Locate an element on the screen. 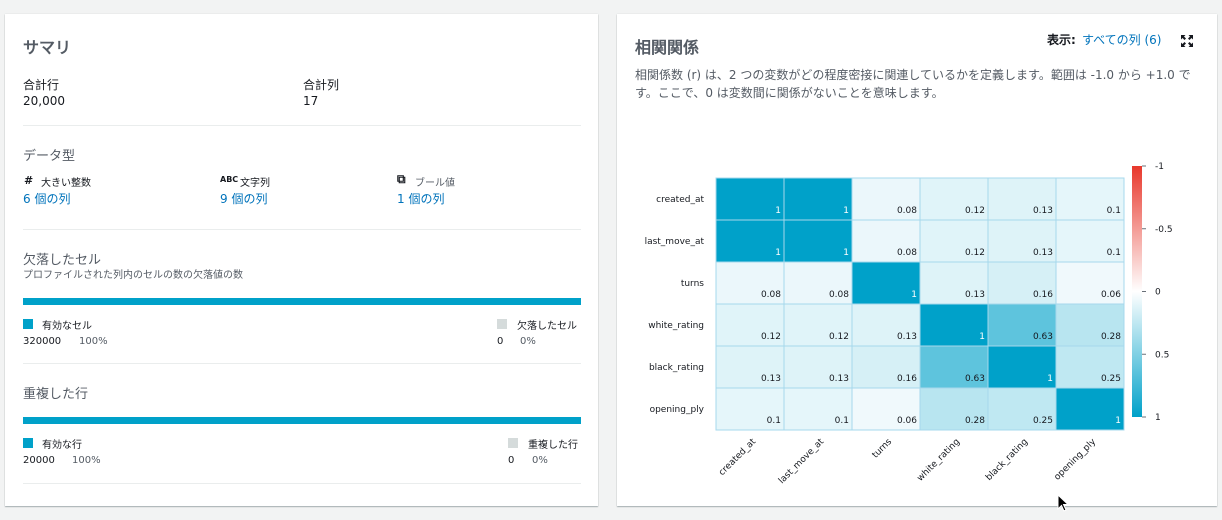 The height and width of the screenshot is (520, 1222). colorbar-tick-label: 0.5 is located at coordinates (1162, 355).